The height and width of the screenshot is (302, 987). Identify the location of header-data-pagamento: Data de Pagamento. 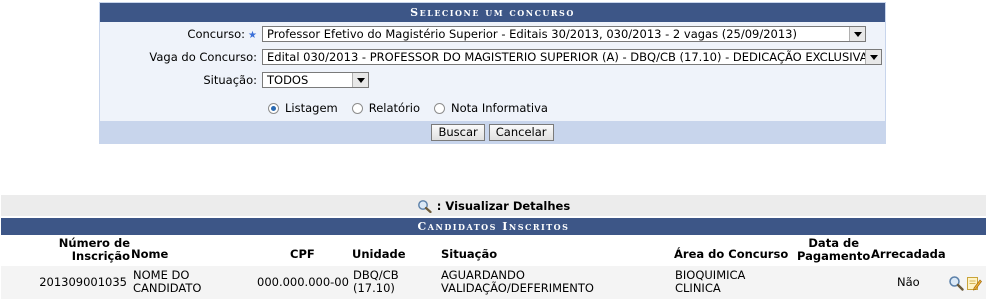
(834, 250).